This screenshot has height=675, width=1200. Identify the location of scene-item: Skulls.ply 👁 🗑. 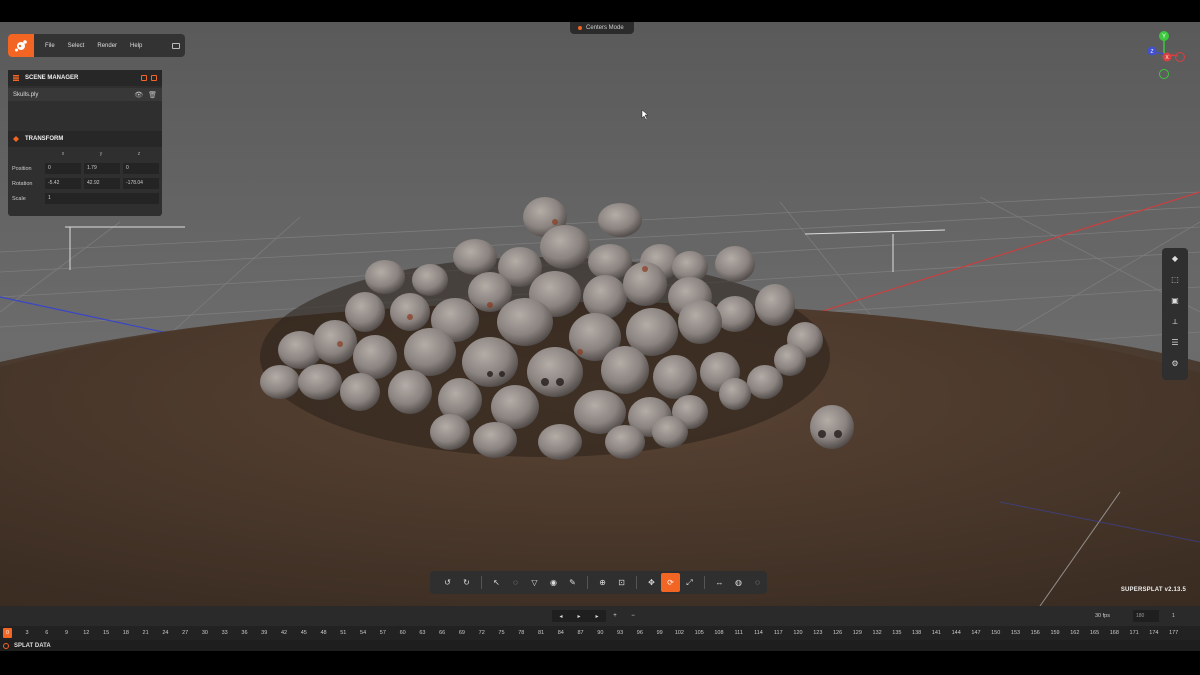
(85, 94).